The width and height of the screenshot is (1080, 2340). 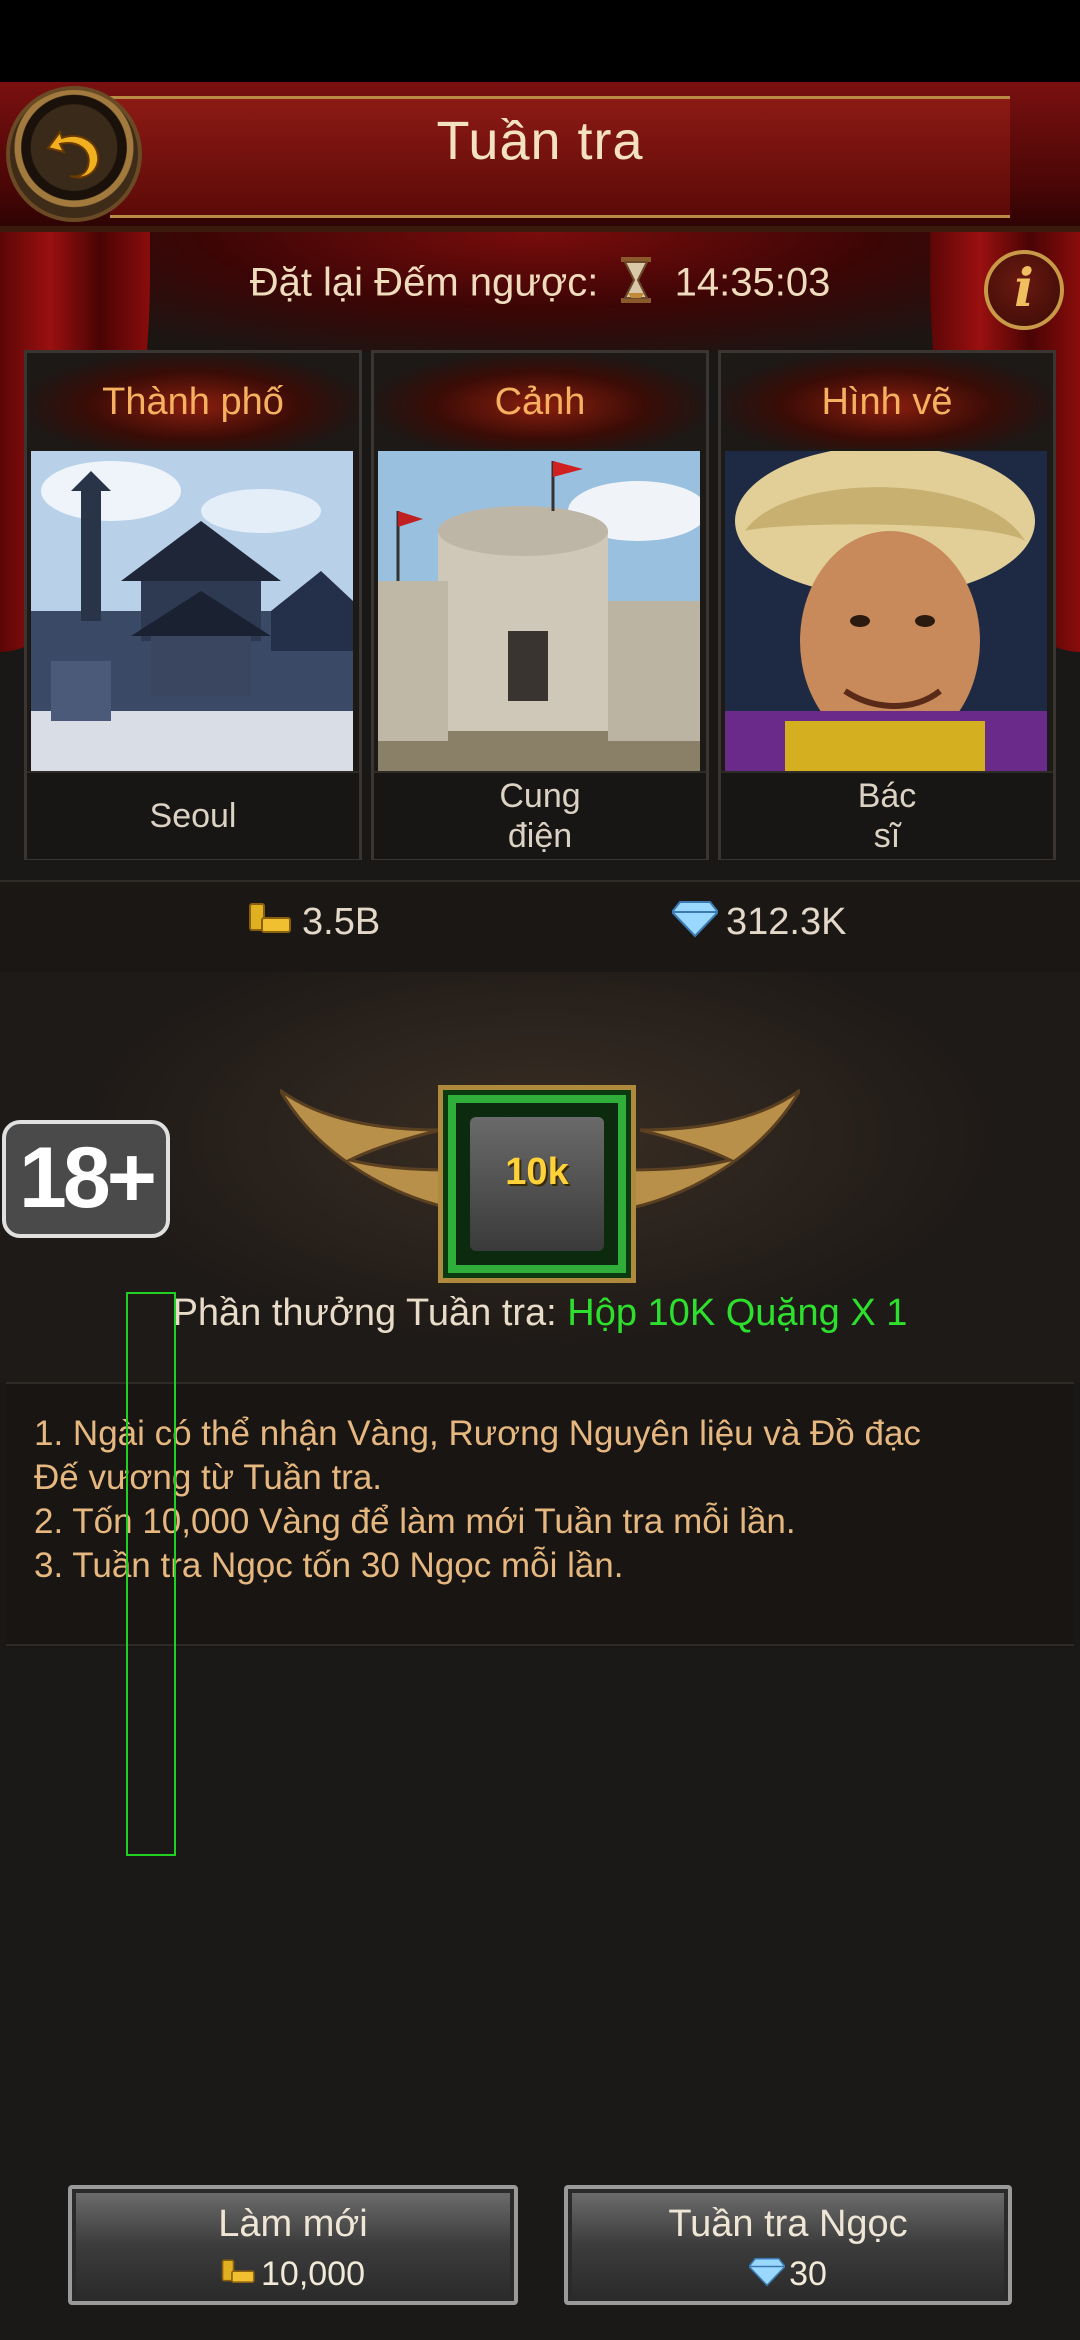 I want to click on reward-item-name: Hộp 10K Quặng X 1, so click(x=737, y=1313).